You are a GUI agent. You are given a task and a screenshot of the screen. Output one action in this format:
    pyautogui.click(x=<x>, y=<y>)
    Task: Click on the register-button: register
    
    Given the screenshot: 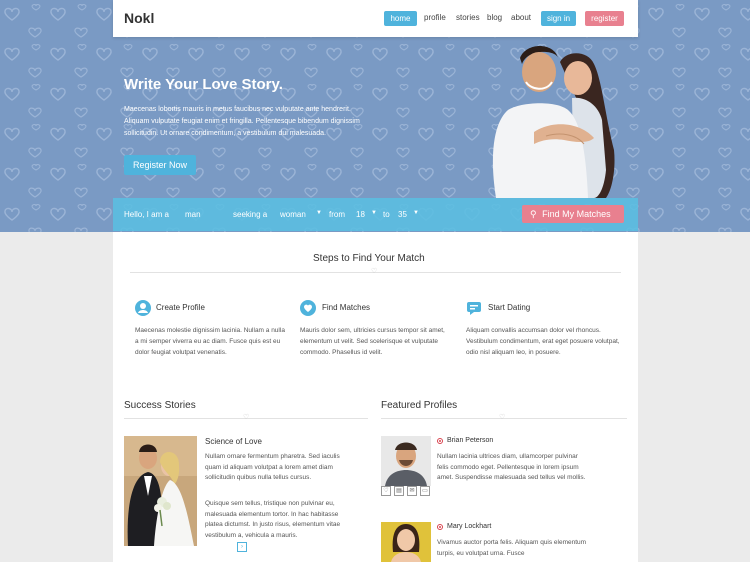 What is the action you would take?
    pyautogui.click(x=604, y=18)
    